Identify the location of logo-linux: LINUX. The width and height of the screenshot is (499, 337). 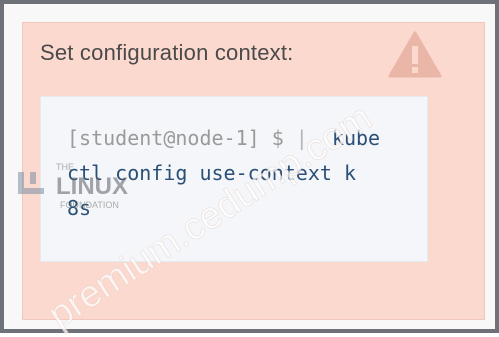
(92, 186).